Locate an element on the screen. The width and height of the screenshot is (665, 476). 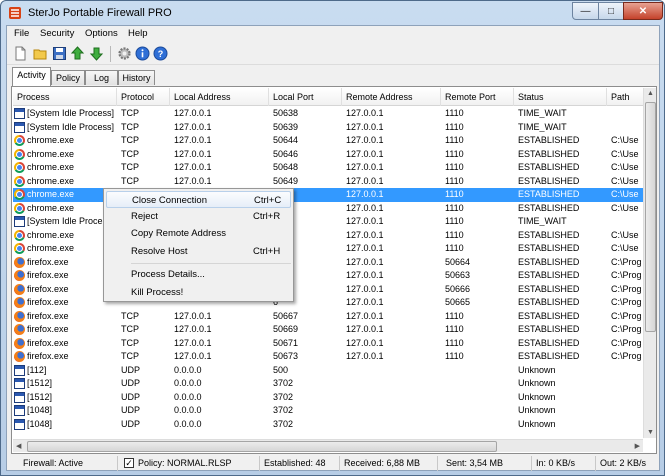
cell-local-port: 50639 is located at coordinates (286, 126).